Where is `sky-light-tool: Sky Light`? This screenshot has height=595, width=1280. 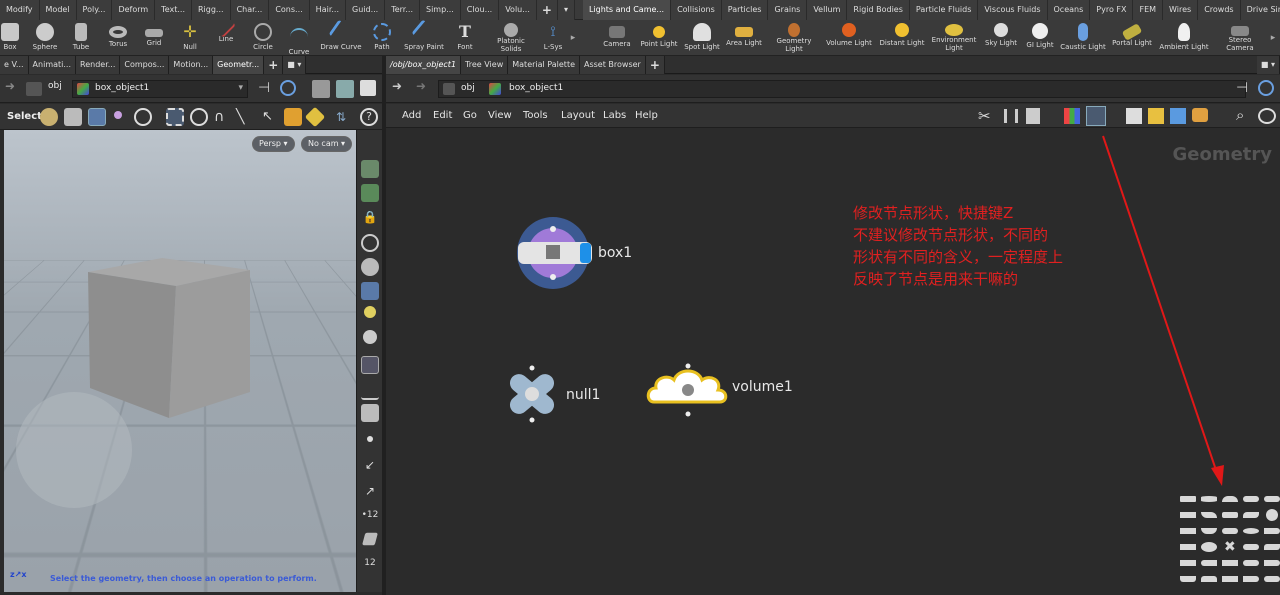
sky-light-tool: Sky Light is located at coordinates (1001, 38).